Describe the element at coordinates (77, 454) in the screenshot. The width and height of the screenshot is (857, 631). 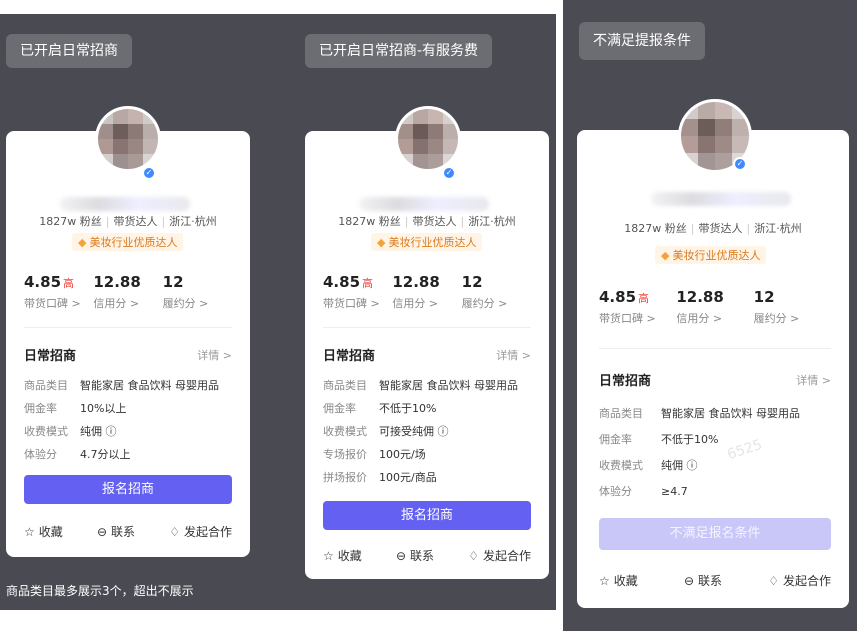
I see `info-row: 体验分 4.7分以上` at that location.